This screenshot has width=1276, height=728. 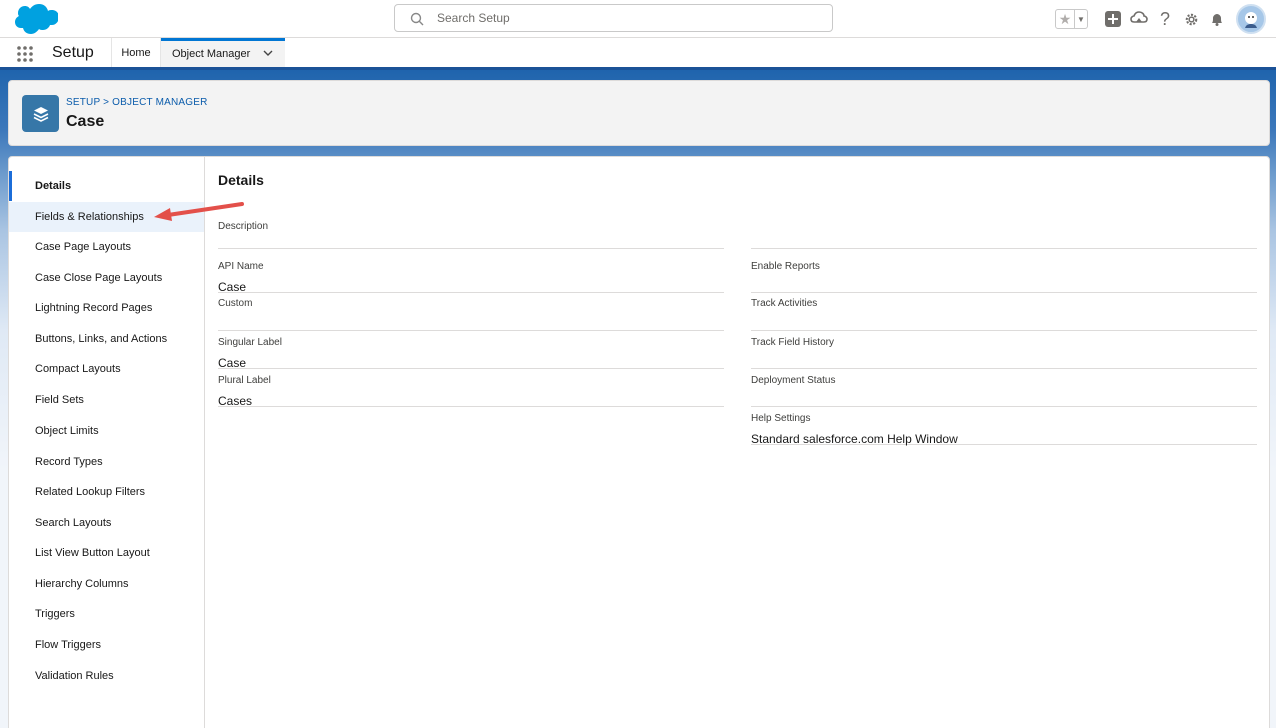 I want to click on user-avatar, so click(x=1251, y=19).